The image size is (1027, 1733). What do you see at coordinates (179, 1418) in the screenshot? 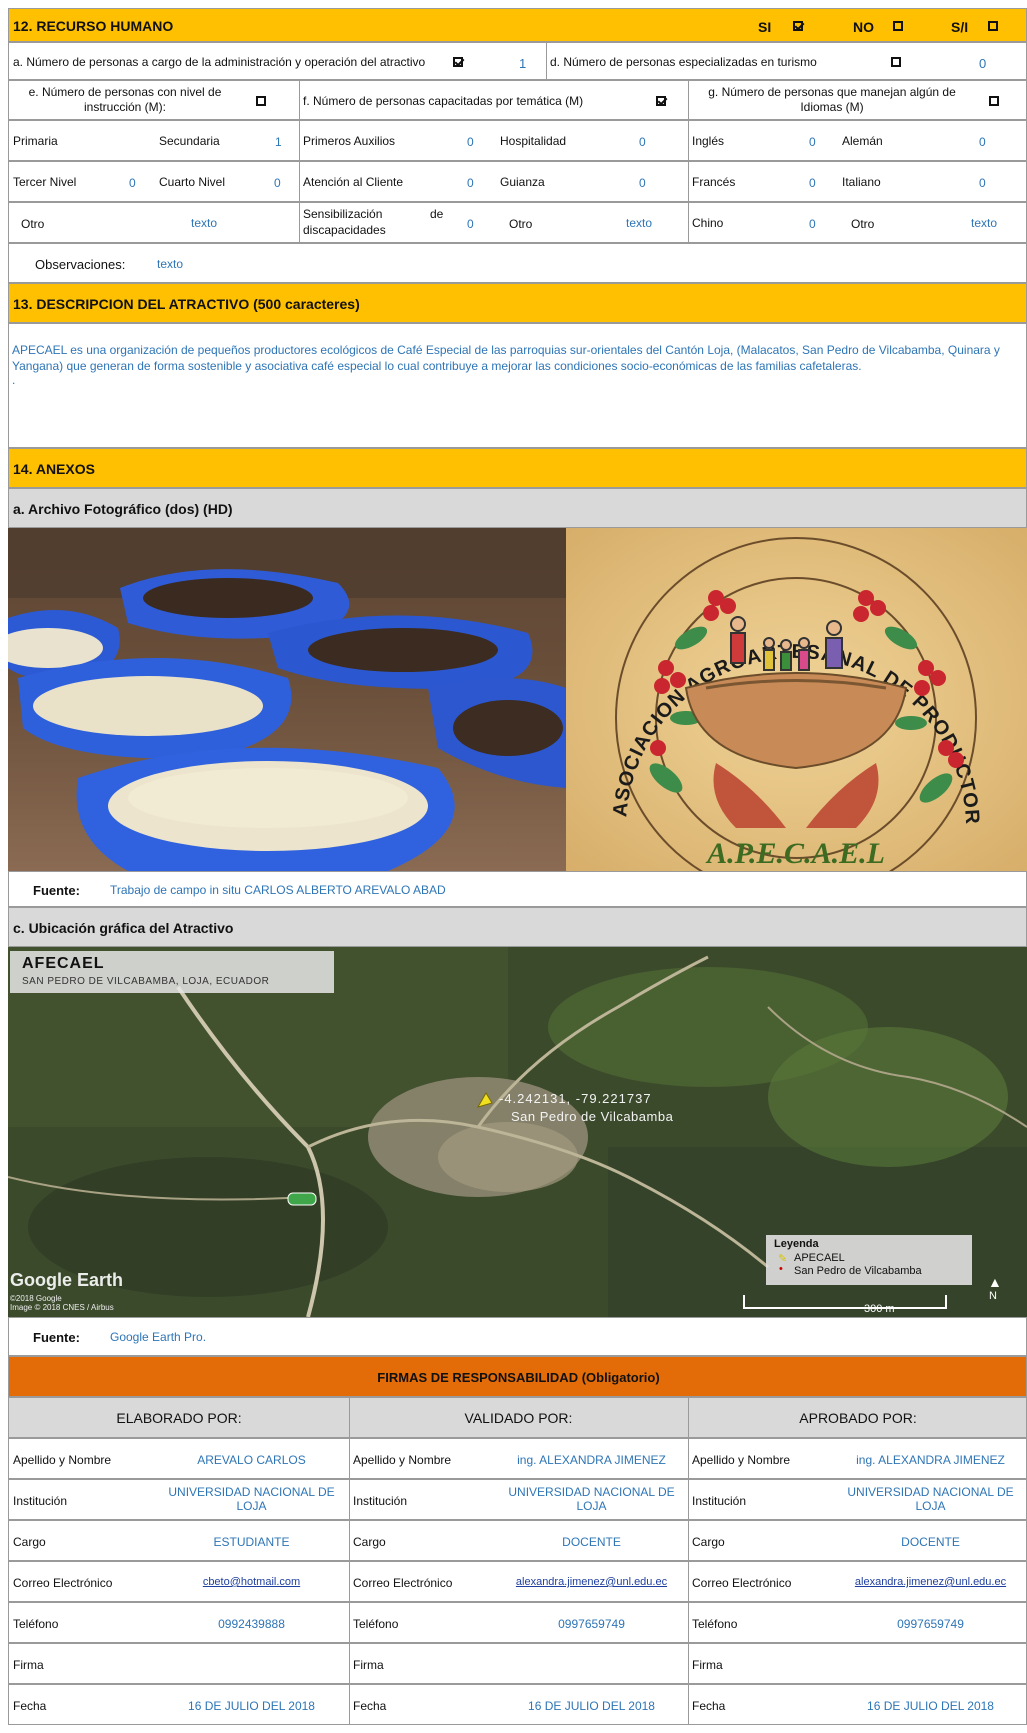
I see `col-elaborado: ELABORADO POR:` at bounding box center [179, 1418].